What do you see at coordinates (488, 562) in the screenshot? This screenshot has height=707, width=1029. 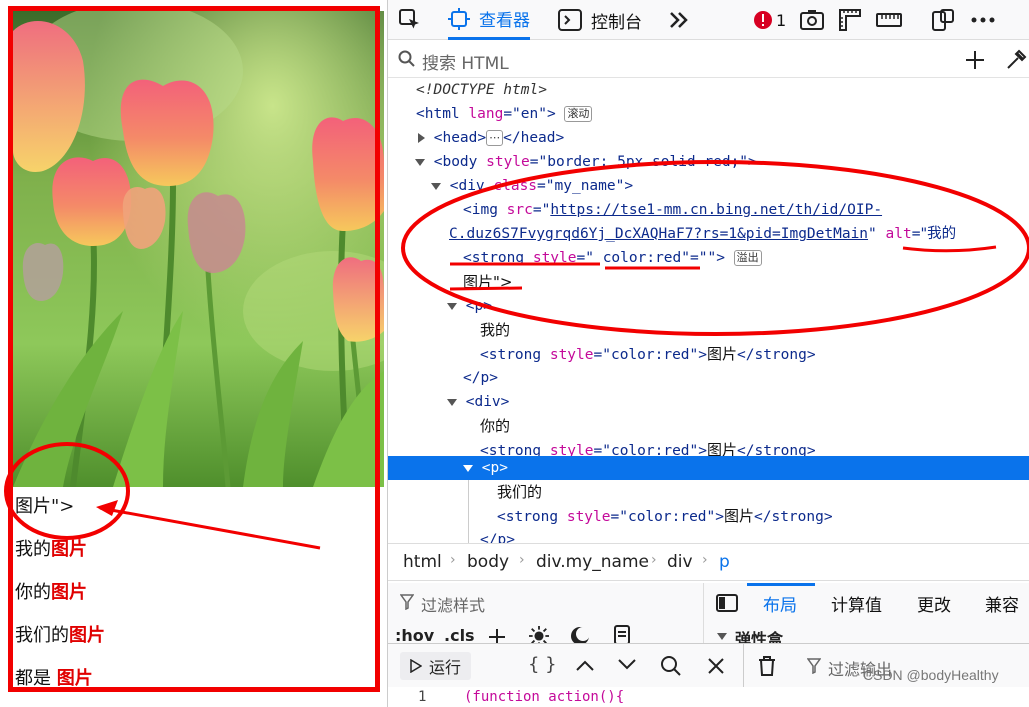 I see `breadcrumb-body: body` at bounding box center [488, 562].